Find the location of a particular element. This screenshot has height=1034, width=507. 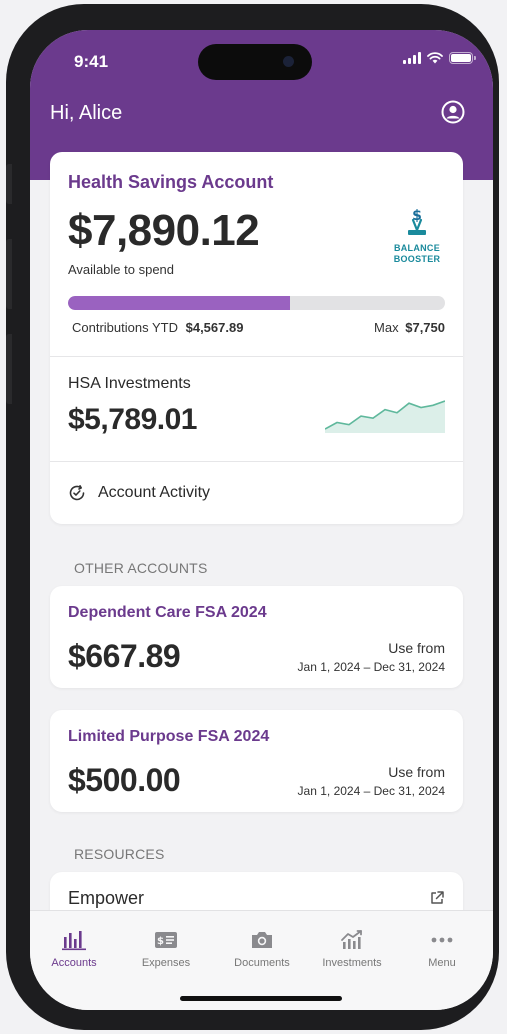

resource-label: Empower is located at coordinates (106, 898).